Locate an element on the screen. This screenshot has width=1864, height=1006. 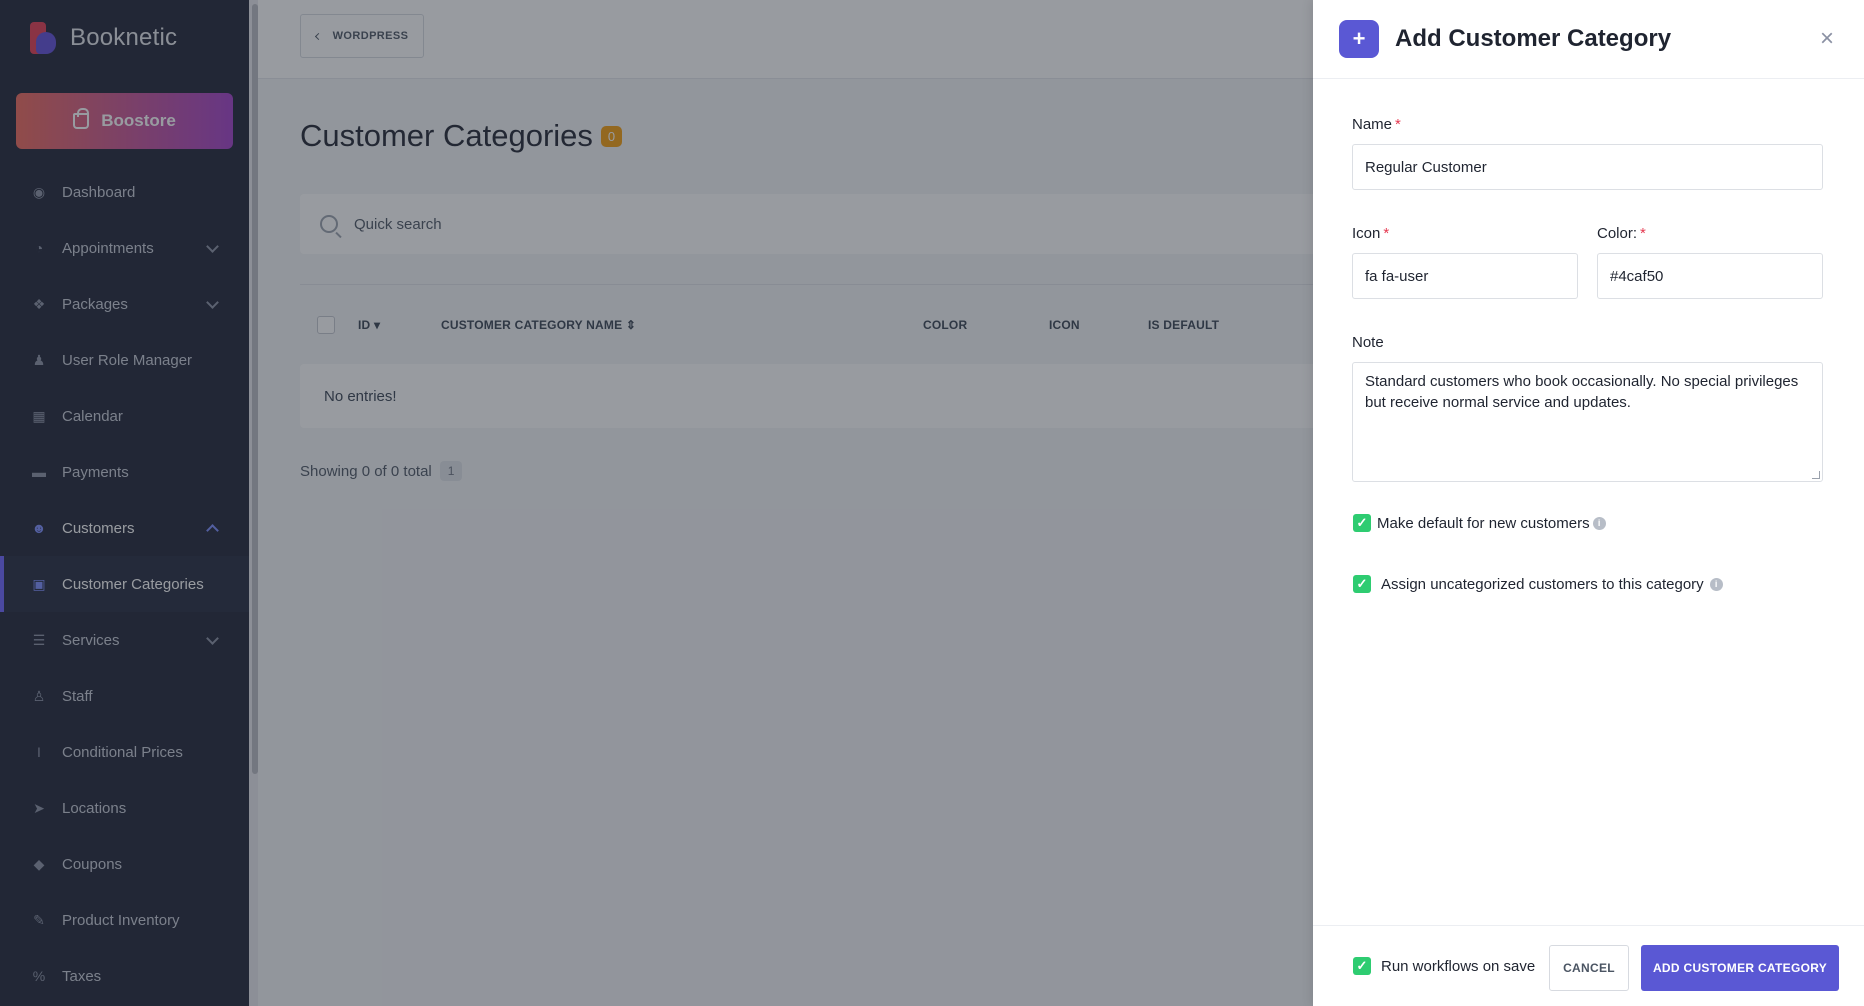
run-workflows-checkbox: ✓ is located at coordinates (1362, 966).